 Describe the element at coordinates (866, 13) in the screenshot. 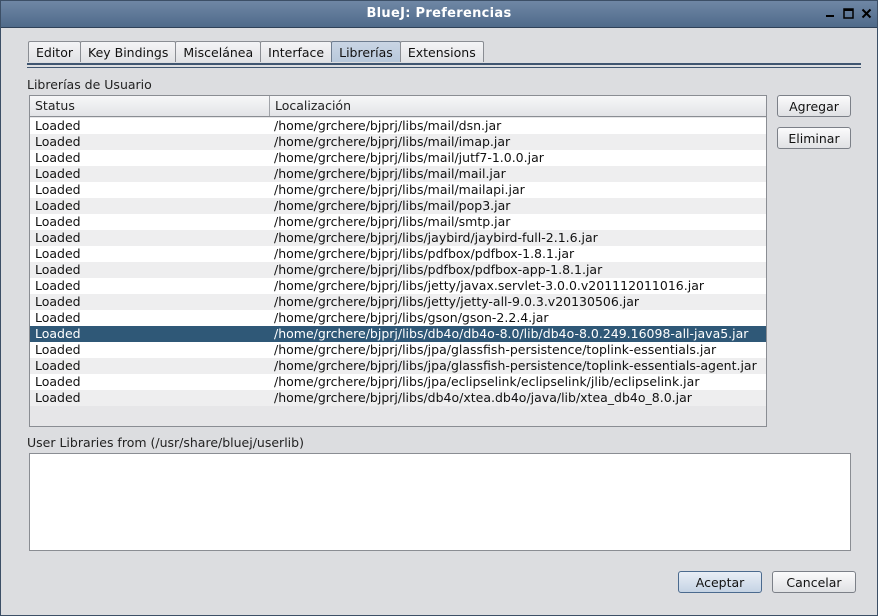

I see `close-icon` at that location.